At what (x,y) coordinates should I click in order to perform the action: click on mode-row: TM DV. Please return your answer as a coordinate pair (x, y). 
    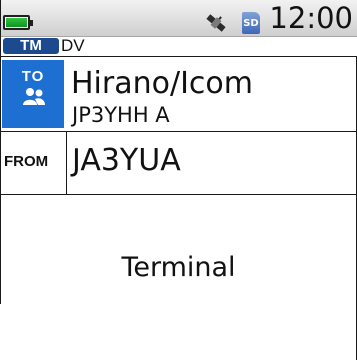
    Looking at the image, I should click on (178, 46).